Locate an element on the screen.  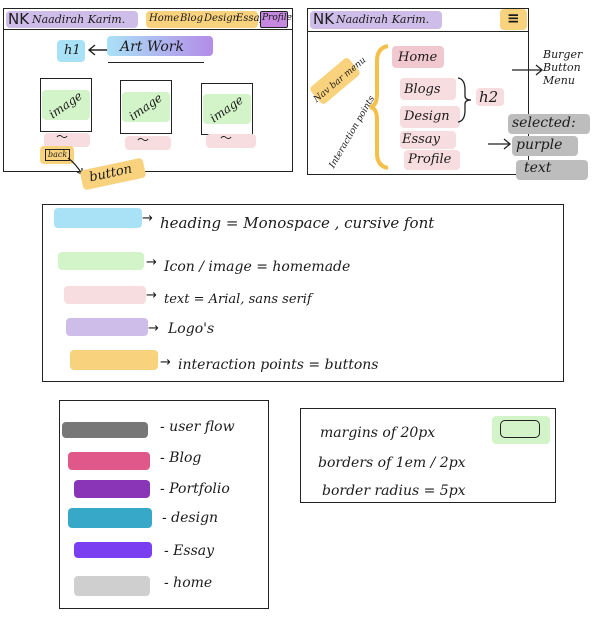
back-label: back is located at coordinates (58, 154).